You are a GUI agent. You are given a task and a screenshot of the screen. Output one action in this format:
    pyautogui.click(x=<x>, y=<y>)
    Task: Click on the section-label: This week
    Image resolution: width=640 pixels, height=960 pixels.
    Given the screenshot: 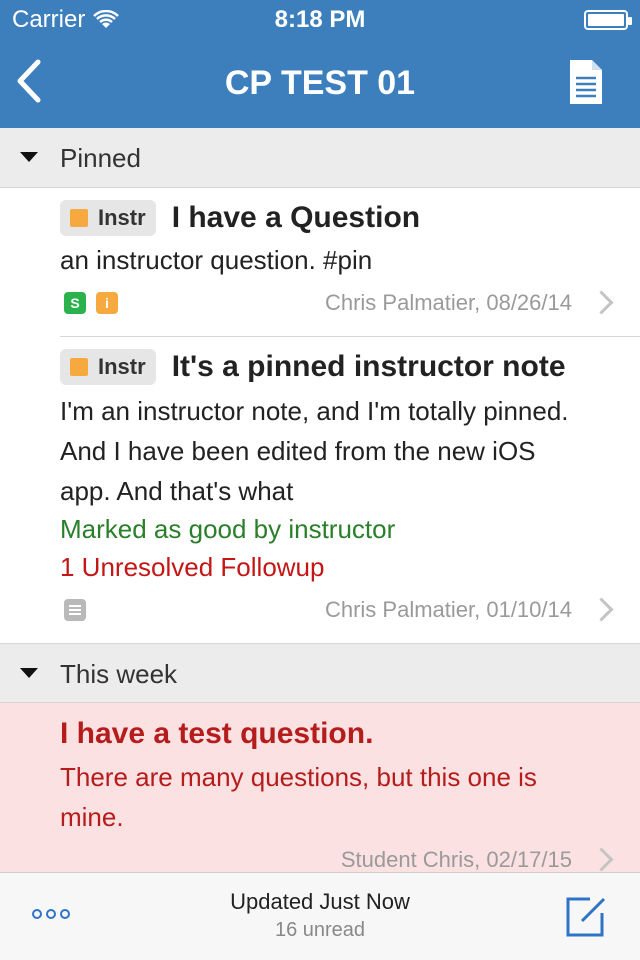 What is the action you would take?
    pyautogui.click(x=119, y=674)
    